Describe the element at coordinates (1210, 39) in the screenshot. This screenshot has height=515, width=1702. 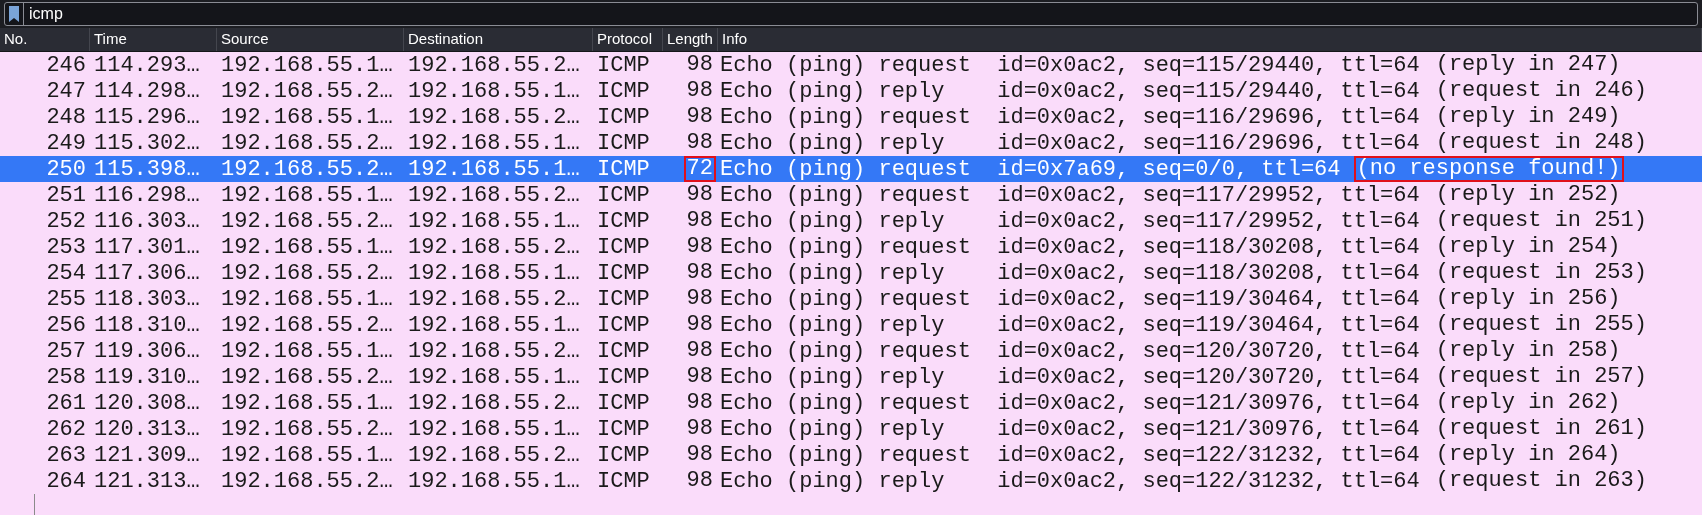
I see `column-header: Info` at that location.